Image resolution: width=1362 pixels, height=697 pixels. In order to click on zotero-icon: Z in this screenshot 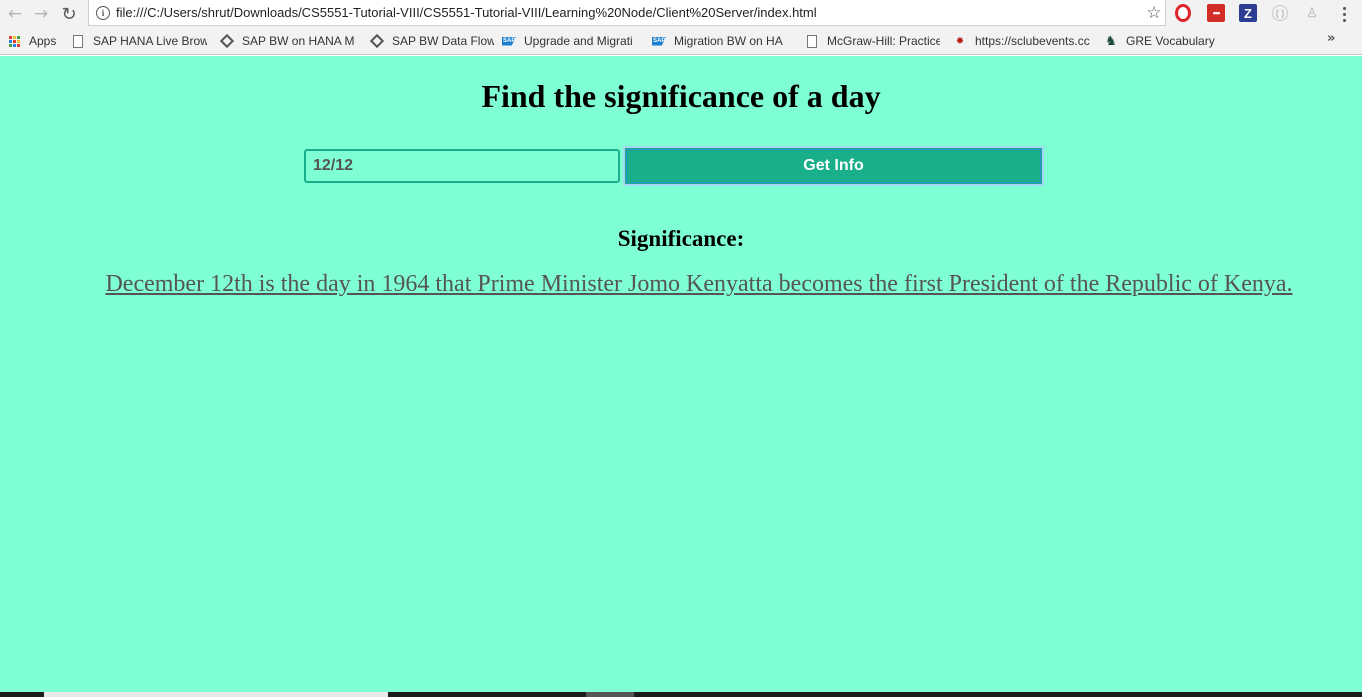, I will do `click(1248, 13)`.